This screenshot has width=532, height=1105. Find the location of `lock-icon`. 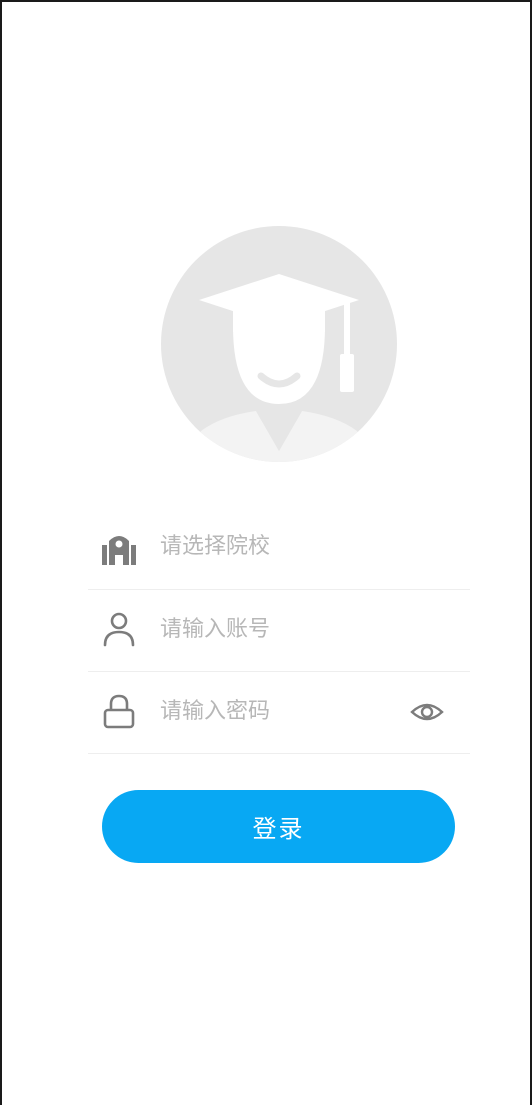

lock-icon is located at coordinates (119, 711).